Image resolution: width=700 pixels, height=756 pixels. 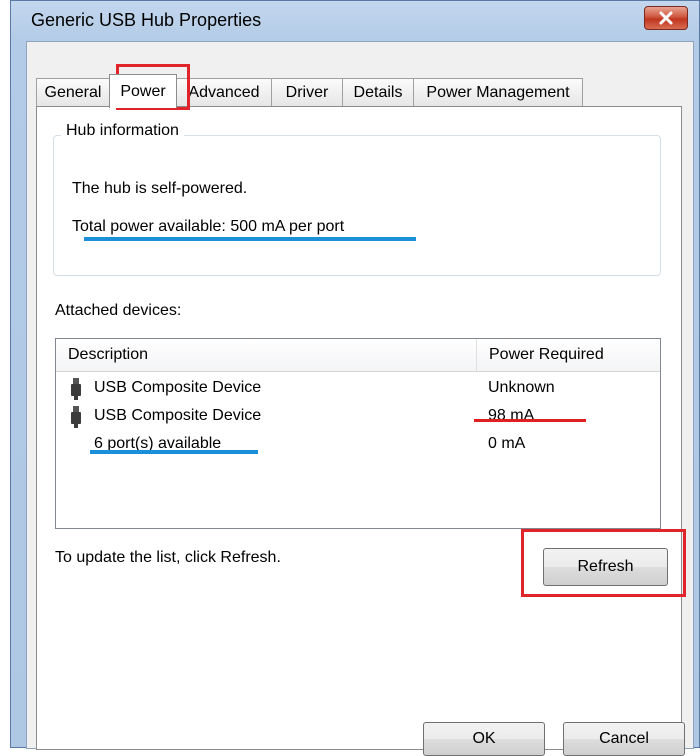 What do you see at coordinates (378, 92) in the screenshot?
I see `tab-details: Details` at bounding box center [378, 92].